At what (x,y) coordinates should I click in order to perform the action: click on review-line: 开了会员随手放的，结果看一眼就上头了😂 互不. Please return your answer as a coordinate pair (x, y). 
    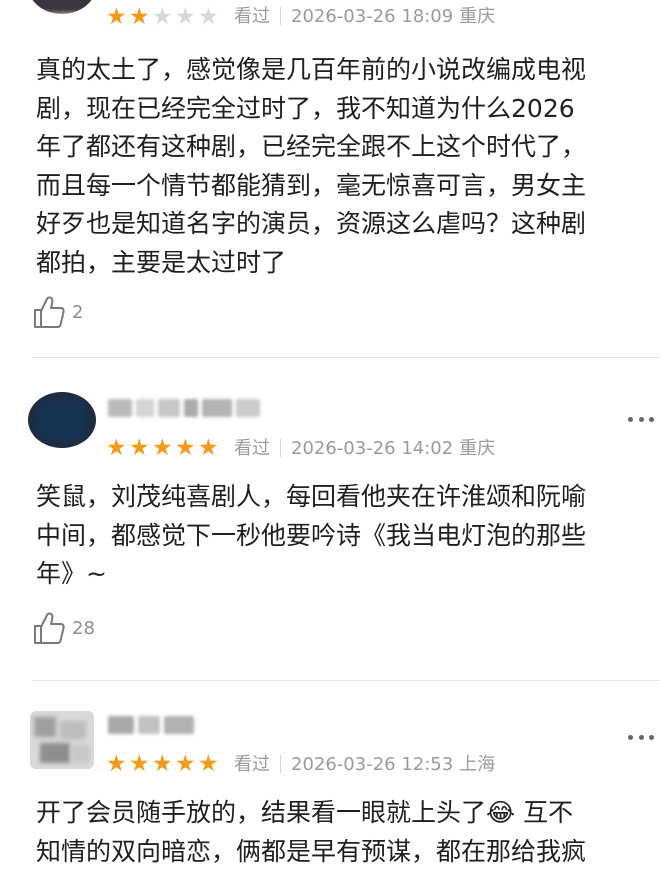
    Looking at the image, I should click on (305, 812).